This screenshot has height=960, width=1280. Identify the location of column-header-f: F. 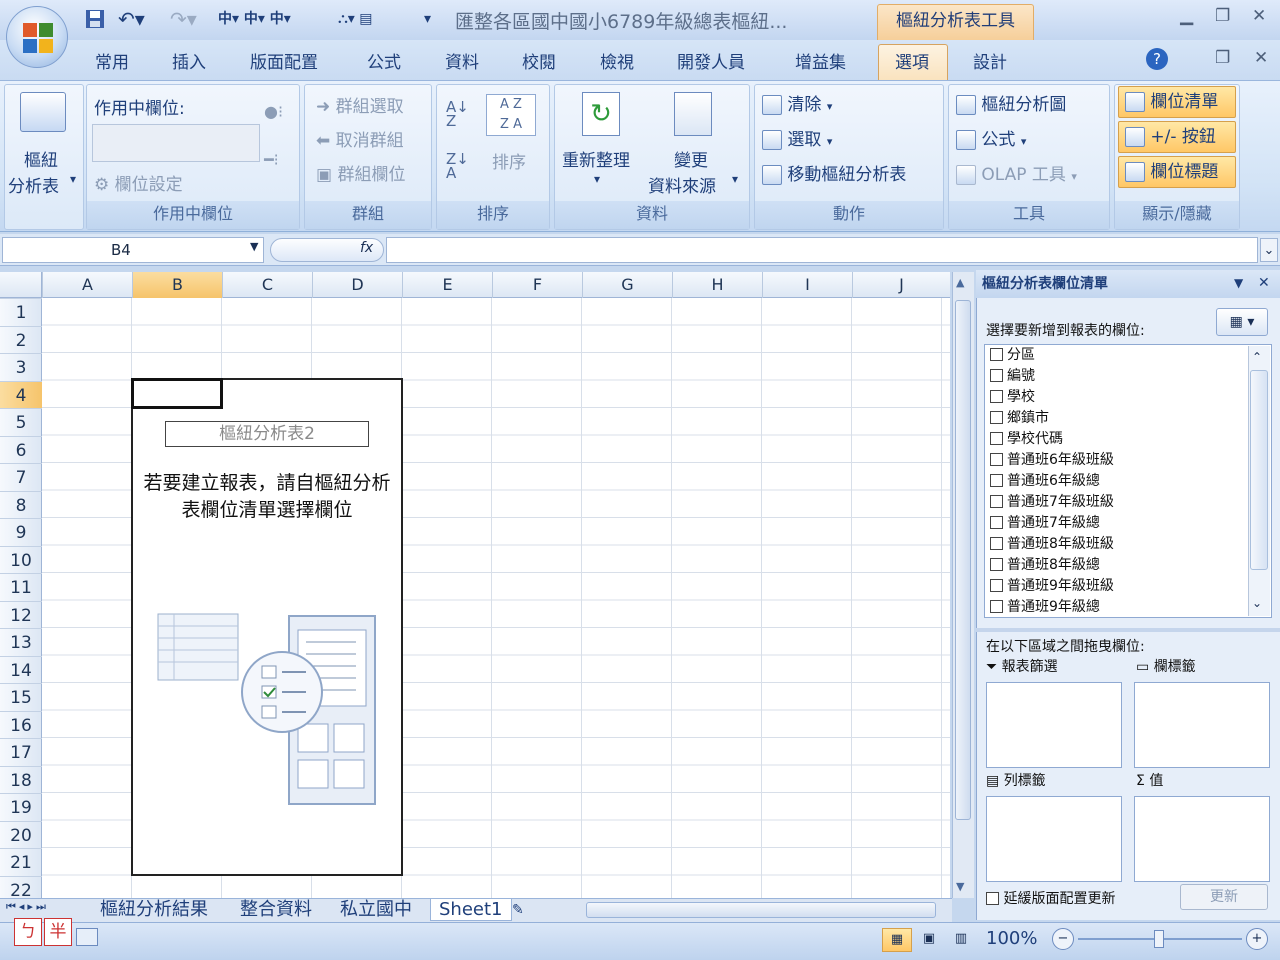
(537, 285).